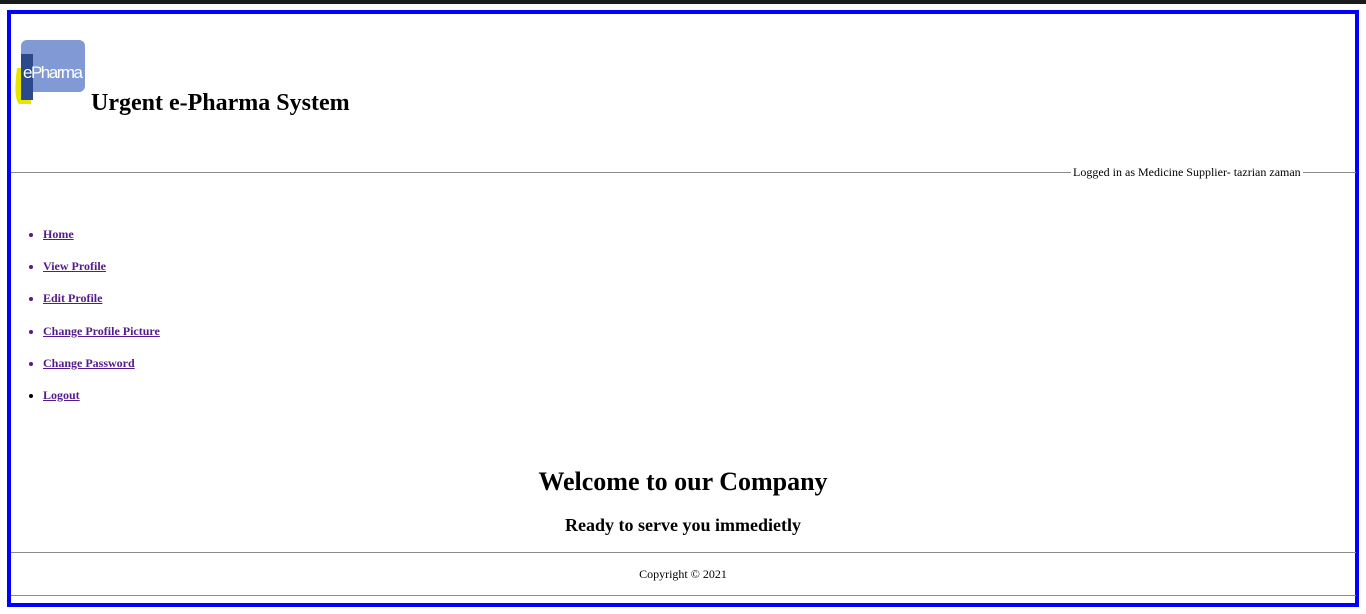 The image size is (1366, 614). Describe the element at coordinates (683, 595) in the screenshot. I see `footer-divider-bottom` at that location.